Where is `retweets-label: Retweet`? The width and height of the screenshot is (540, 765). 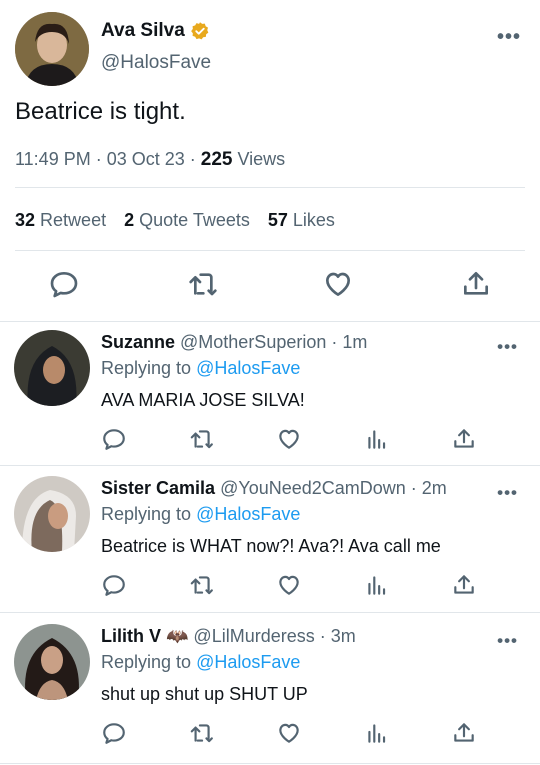
retweets-label: Retweet is located at coordinates (73, 220).